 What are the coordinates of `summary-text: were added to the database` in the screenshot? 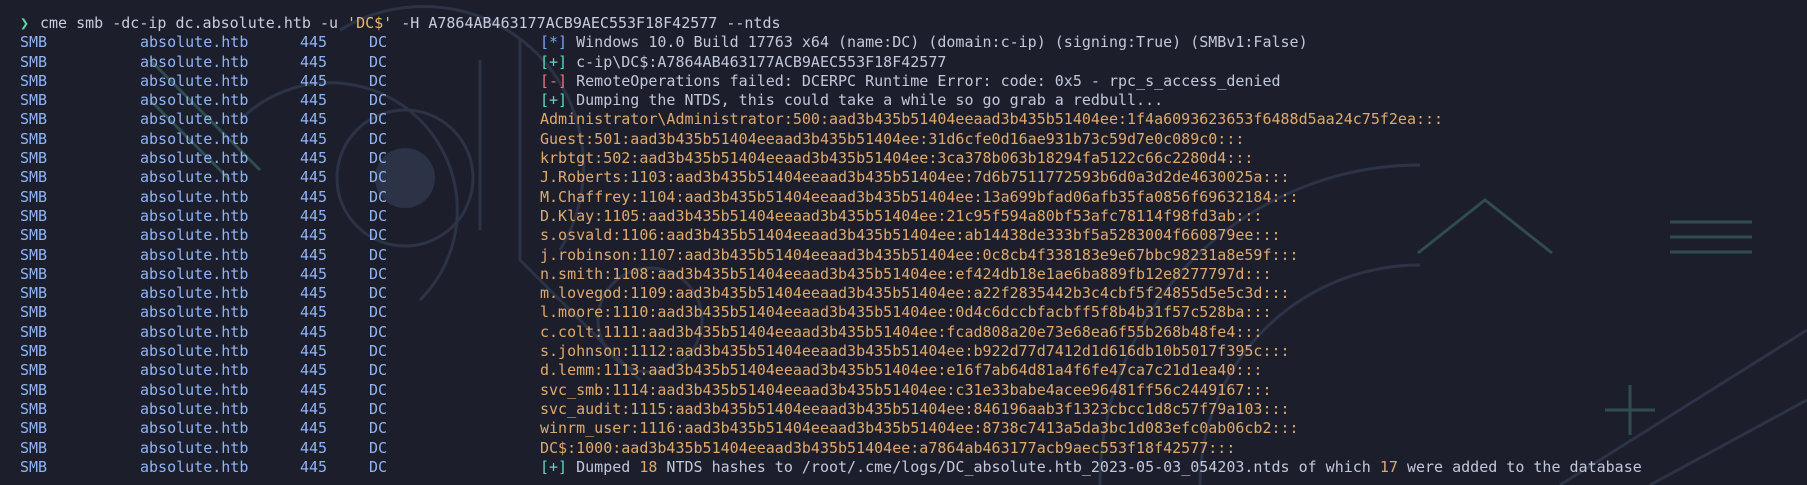 It's located at (1519, 466).